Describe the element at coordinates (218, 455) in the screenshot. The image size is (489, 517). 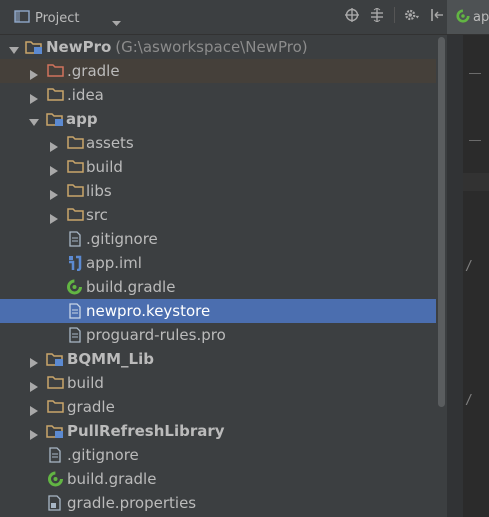
I see `tree-row-root-gitignore: .gitignore` at that location.